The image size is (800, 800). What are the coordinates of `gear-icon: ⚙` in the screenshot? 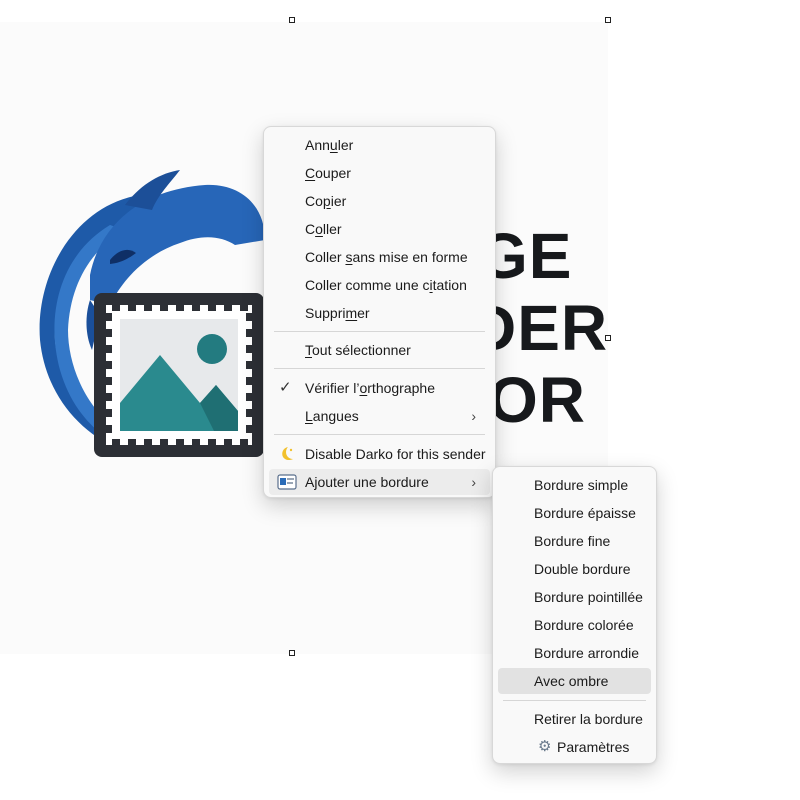 It's located at (545, 746).